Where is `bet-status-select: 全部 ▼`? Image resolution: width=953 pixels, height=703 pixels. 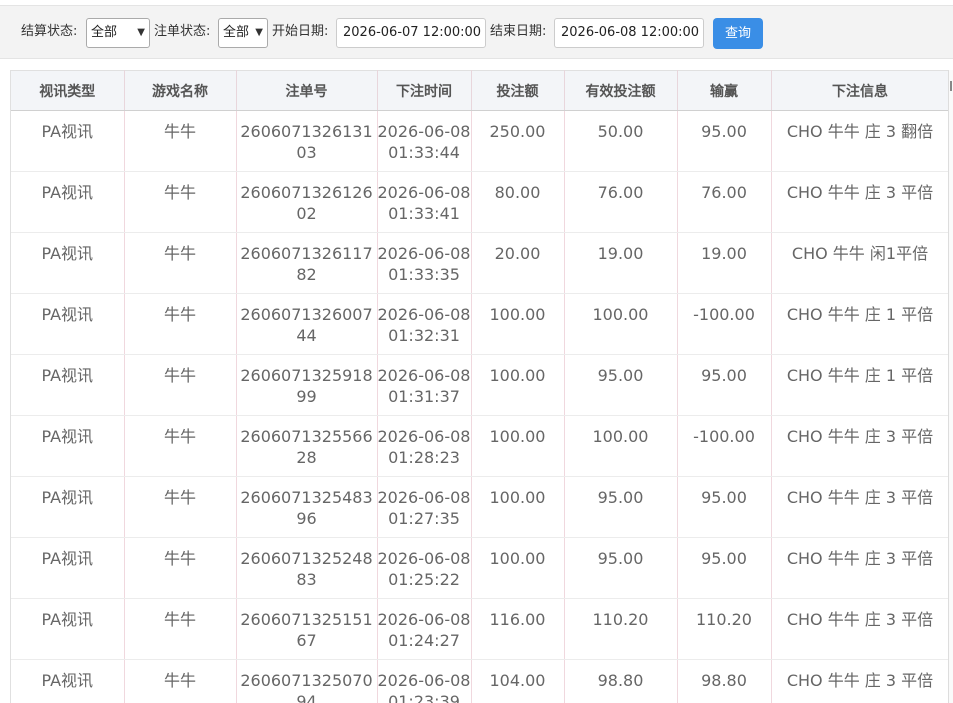
bet-status-select: 全部 ▼ is located at coordinates (243, 33).